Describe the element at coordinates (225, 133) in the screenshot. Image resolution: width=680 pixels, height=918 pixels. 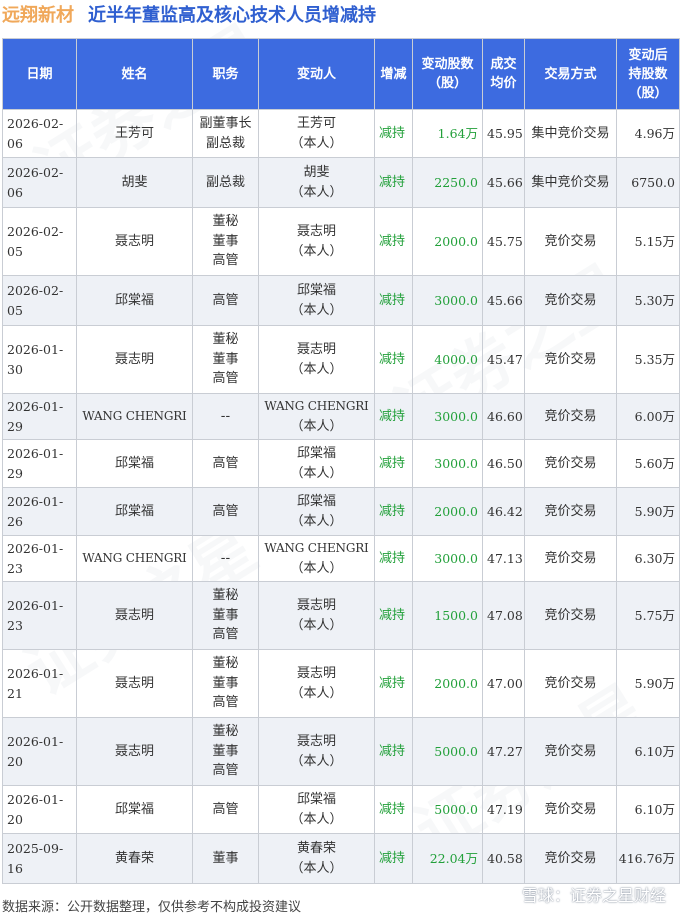
I see `position-cell: 副董事长 副总裁` at that location.